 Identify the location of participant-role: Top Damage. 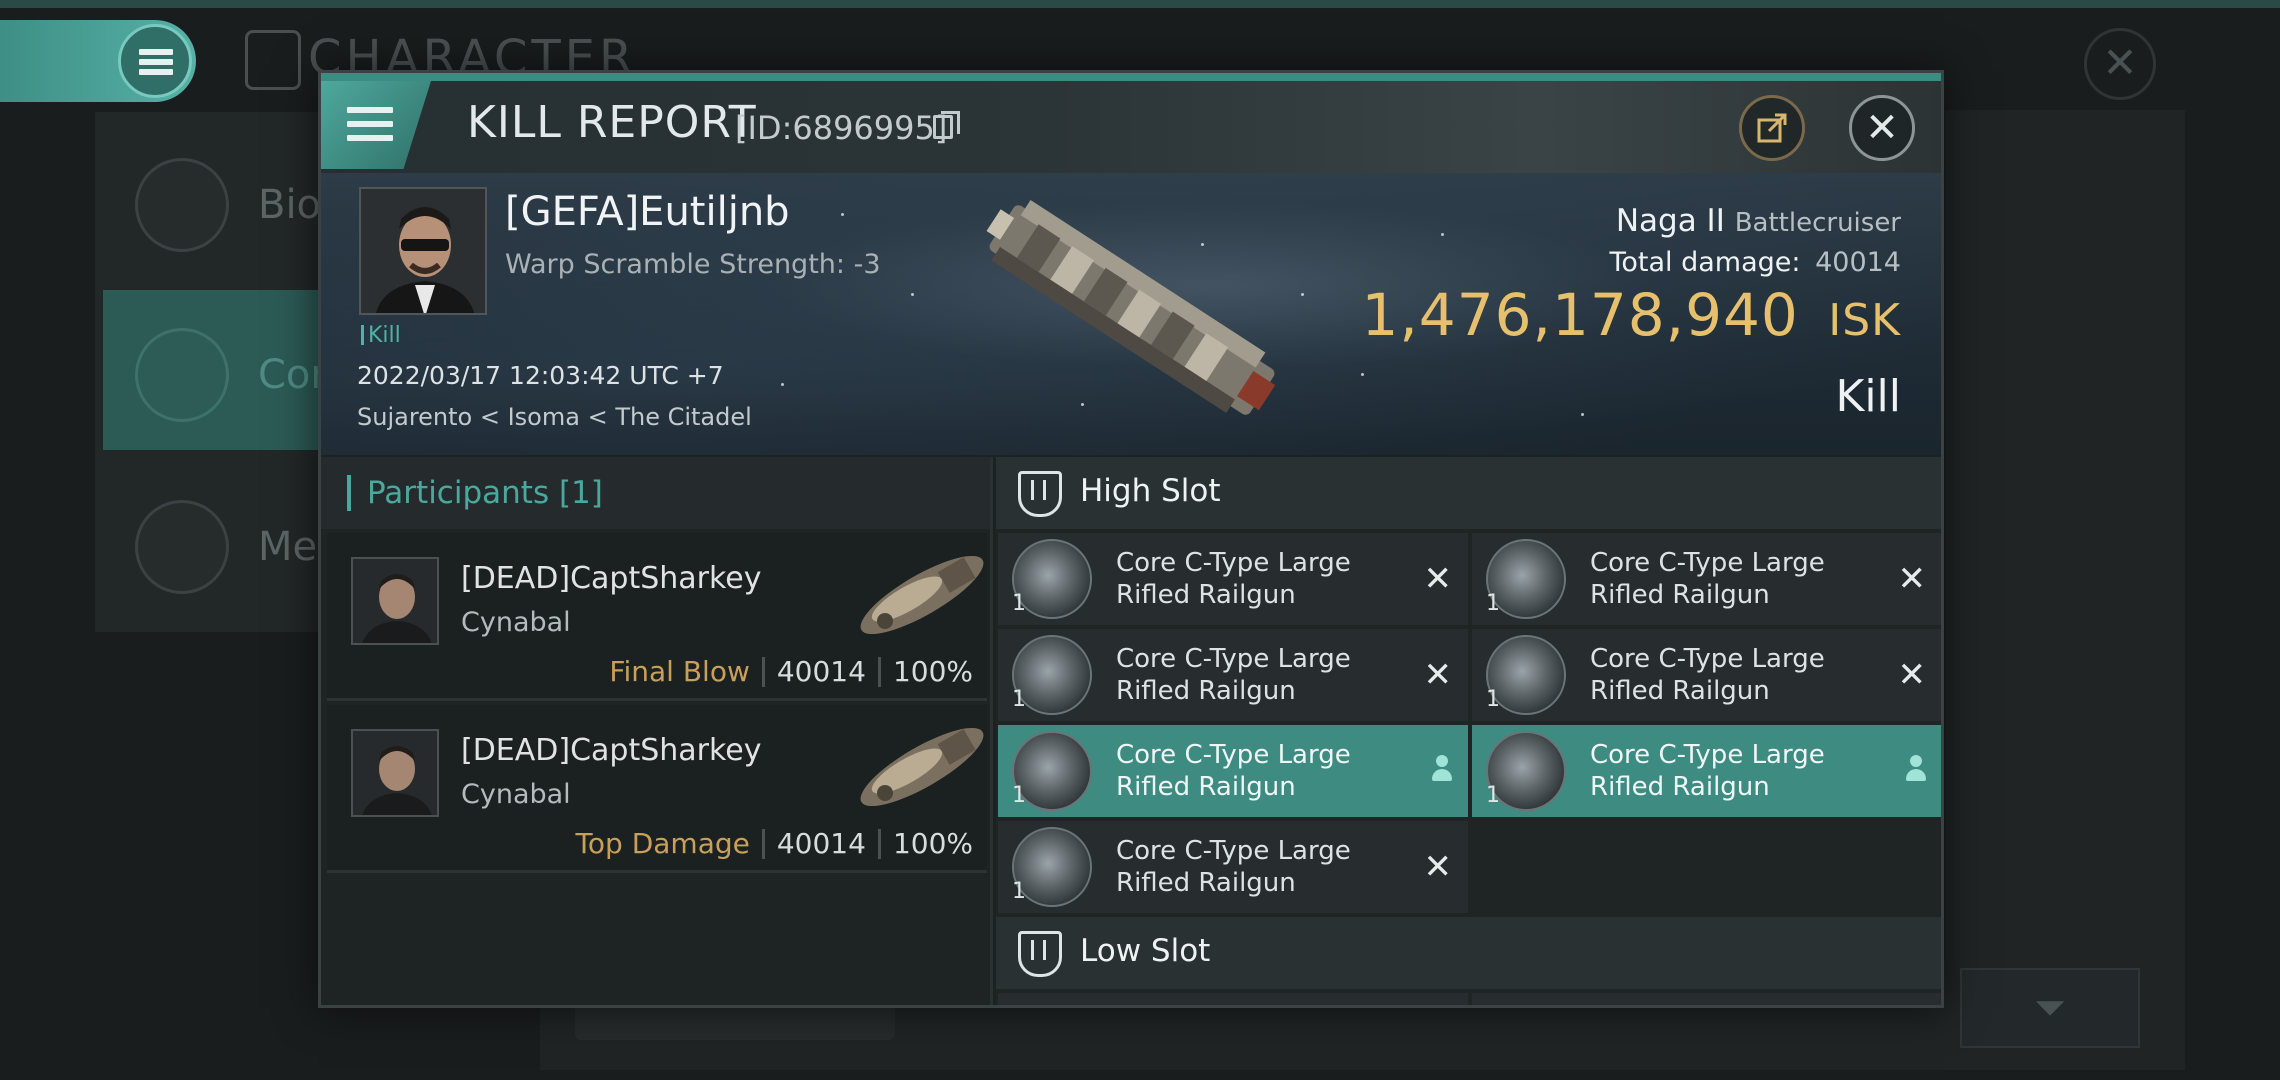
(662, 843).